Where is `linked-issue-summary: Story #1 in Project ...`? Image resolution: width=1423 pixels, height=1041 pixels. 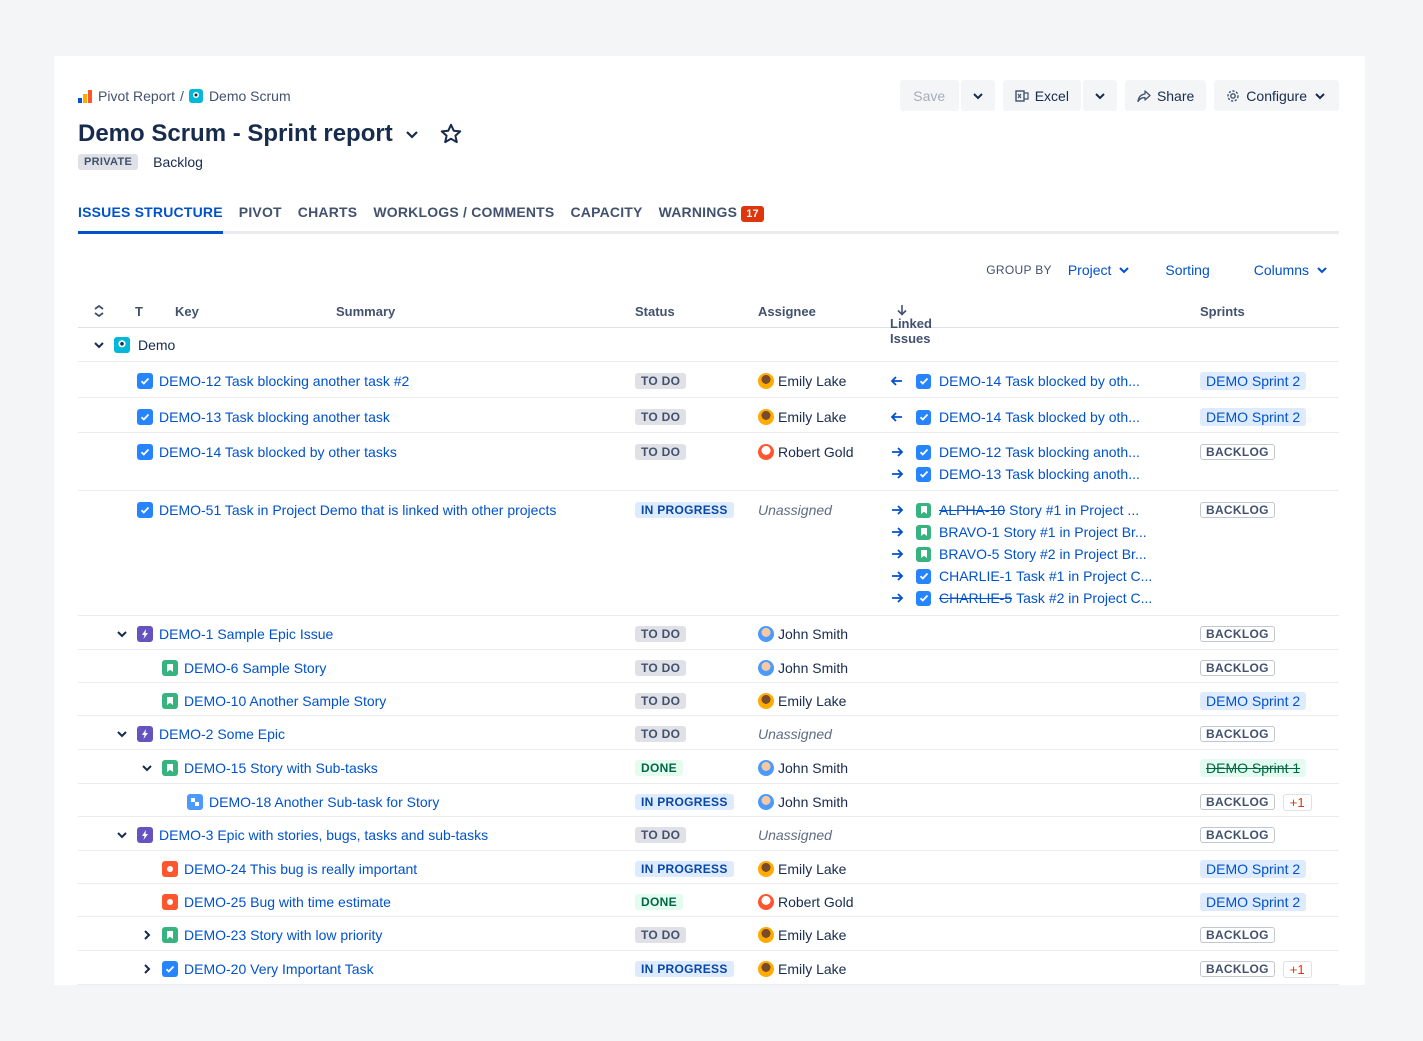 linked-issue-summary: Story #1 in Project ... is located at coordinates (1074, 510).